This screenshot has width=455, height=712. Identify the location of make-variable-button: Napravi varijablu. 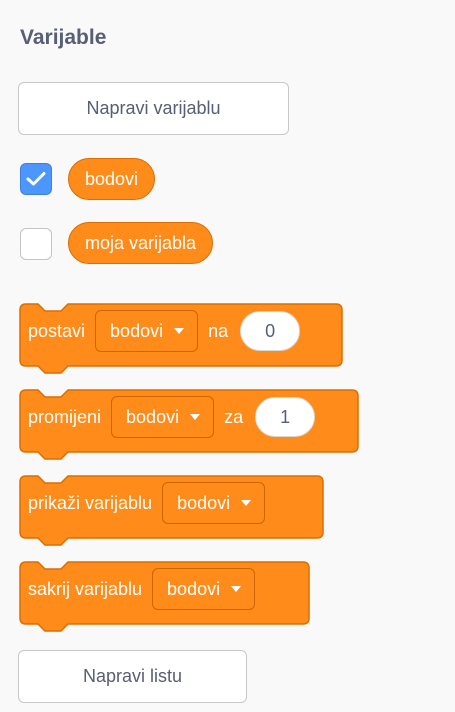
(153, 108).